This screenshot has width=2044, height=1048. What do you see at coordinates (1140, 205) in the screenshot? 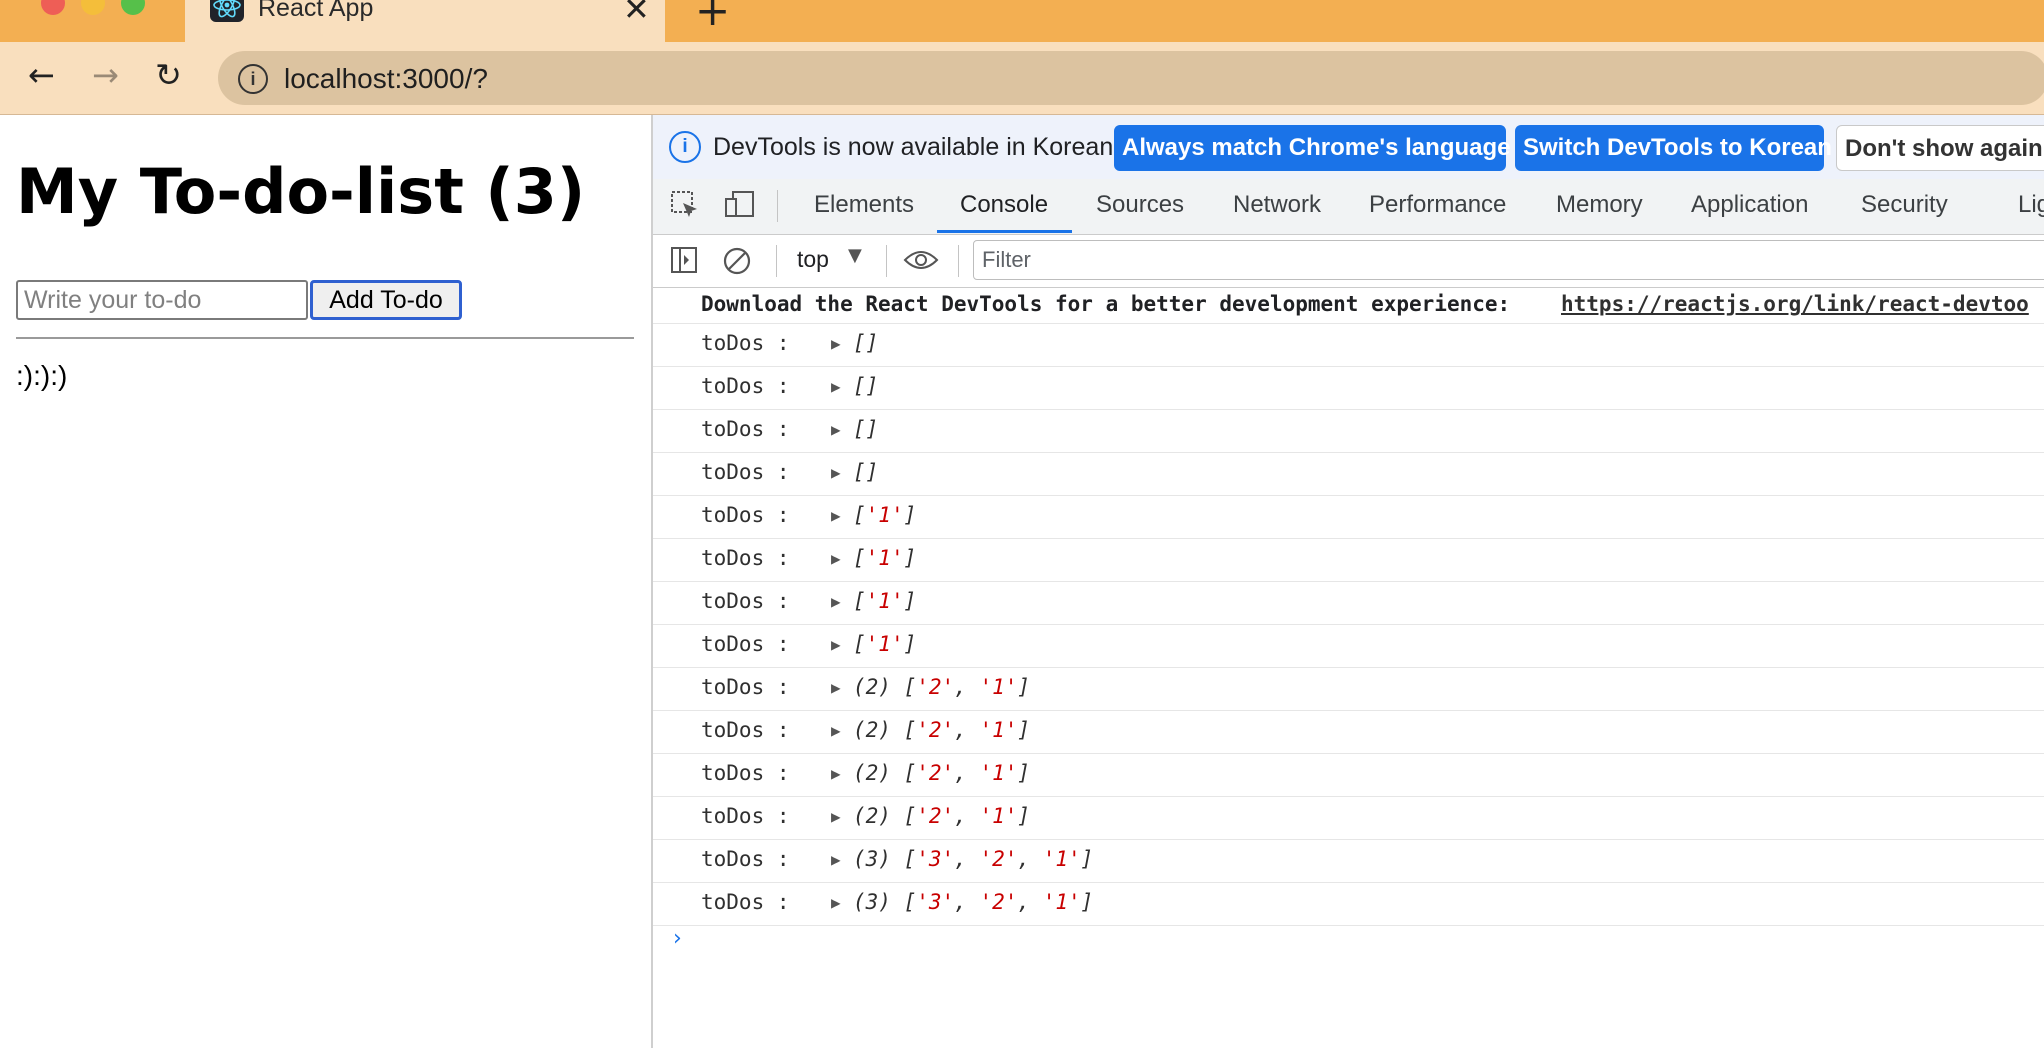
I see `tab-sources: Sources` at bounding box center [1140, 205].